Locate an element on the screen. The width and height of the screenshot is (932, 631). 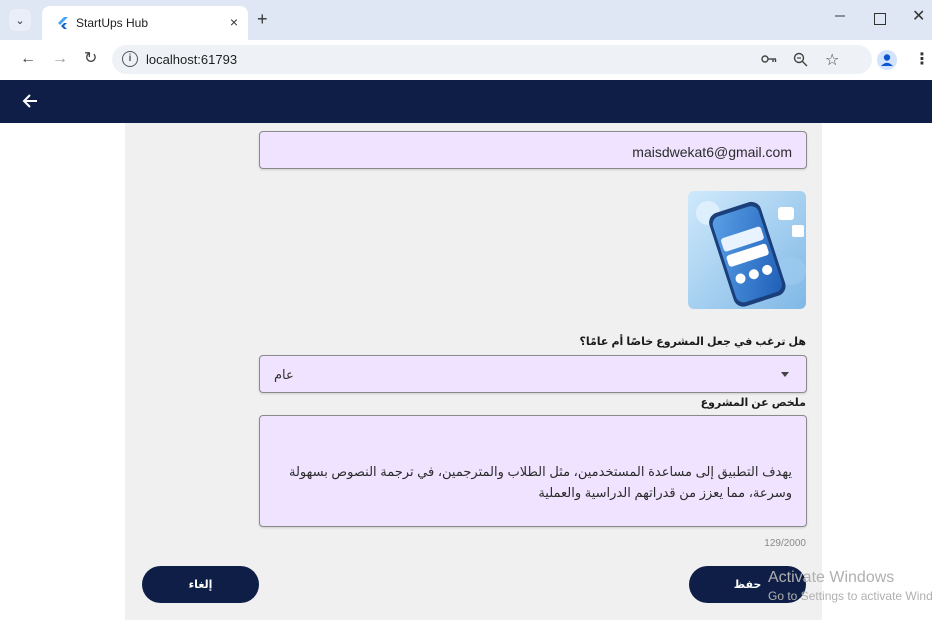
new-tab-button: + is located at coordinates (262, 19).